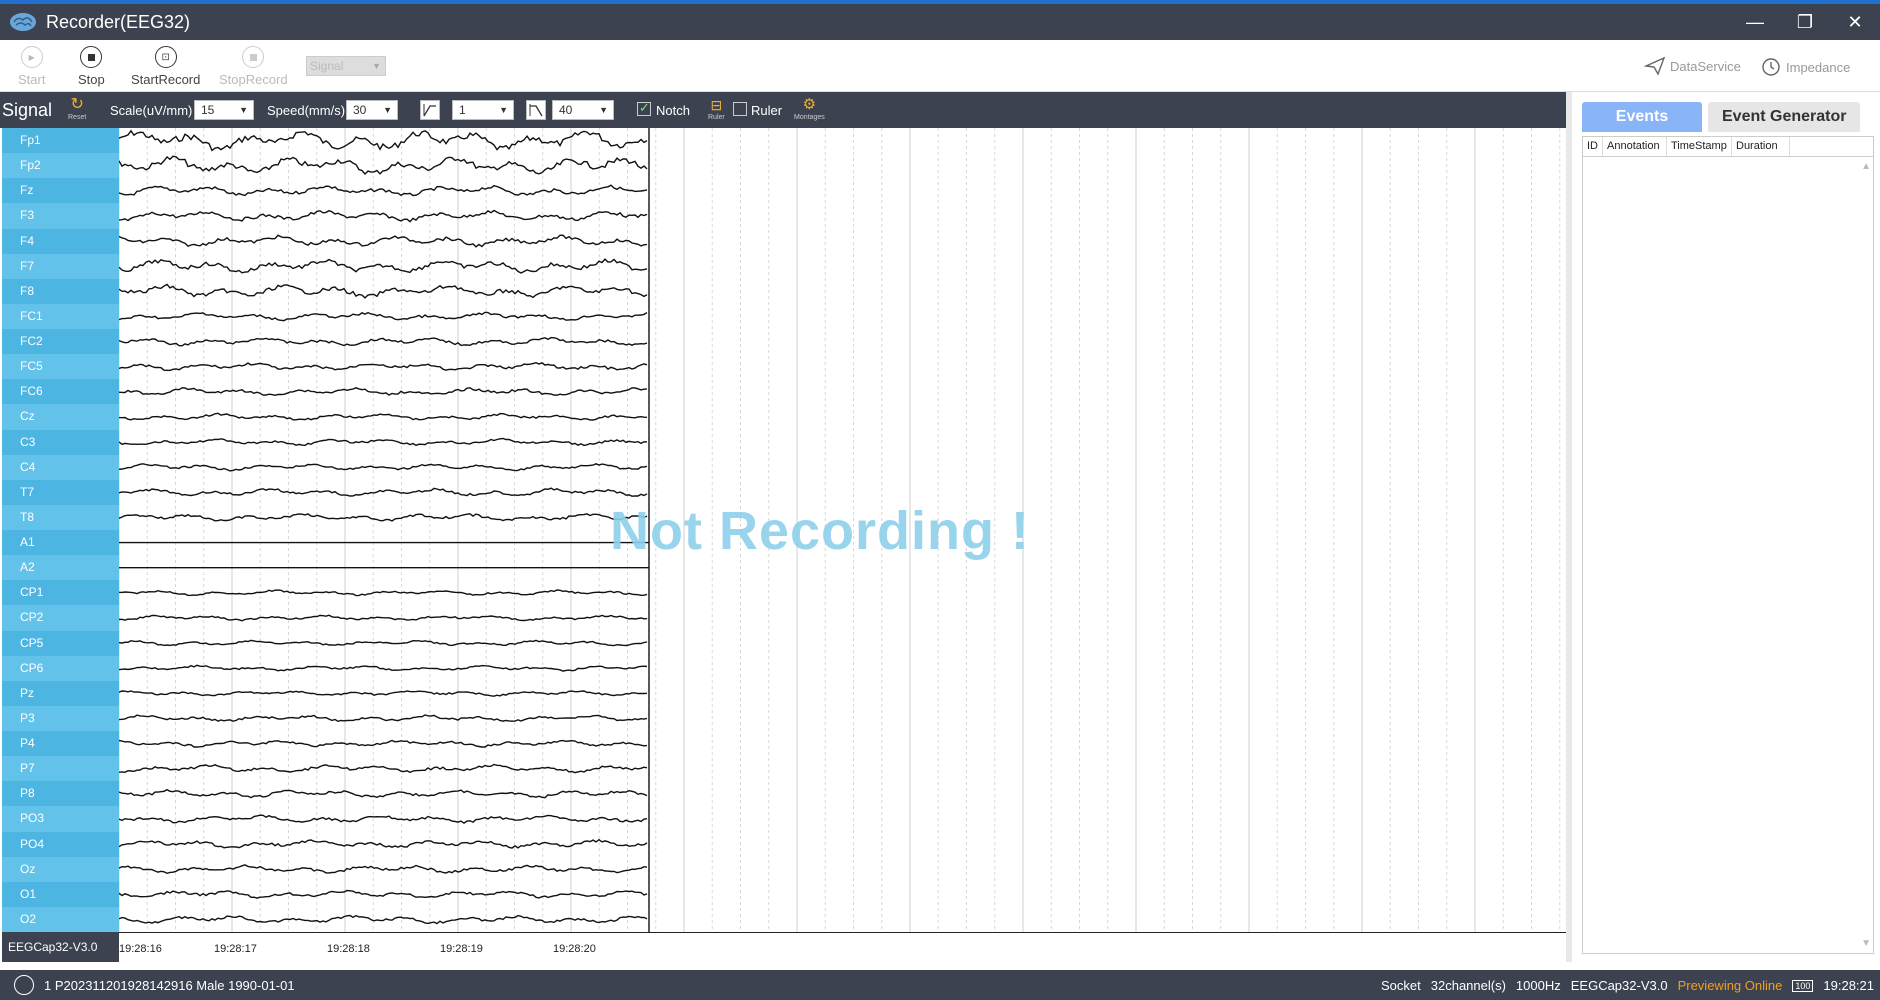 The image size is (1880, 1000). I want to click on channel-label: P8, so click(60, 793).